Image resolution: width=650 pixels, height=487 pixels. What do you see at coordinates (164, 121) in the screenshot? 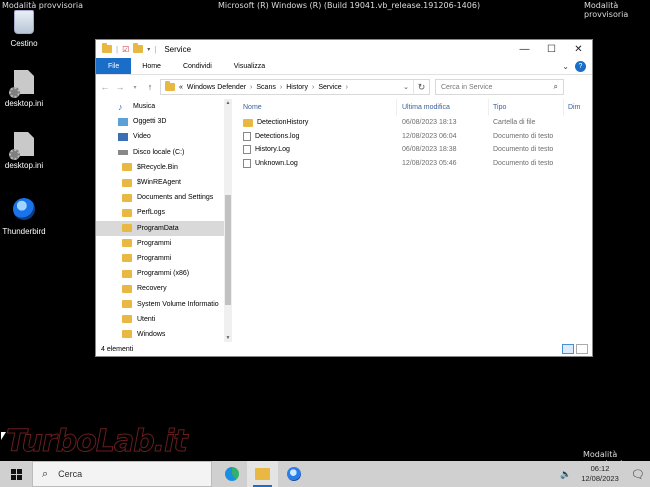
I see `nav-item: Oggetti 3D` at bounding box center [164, 121].